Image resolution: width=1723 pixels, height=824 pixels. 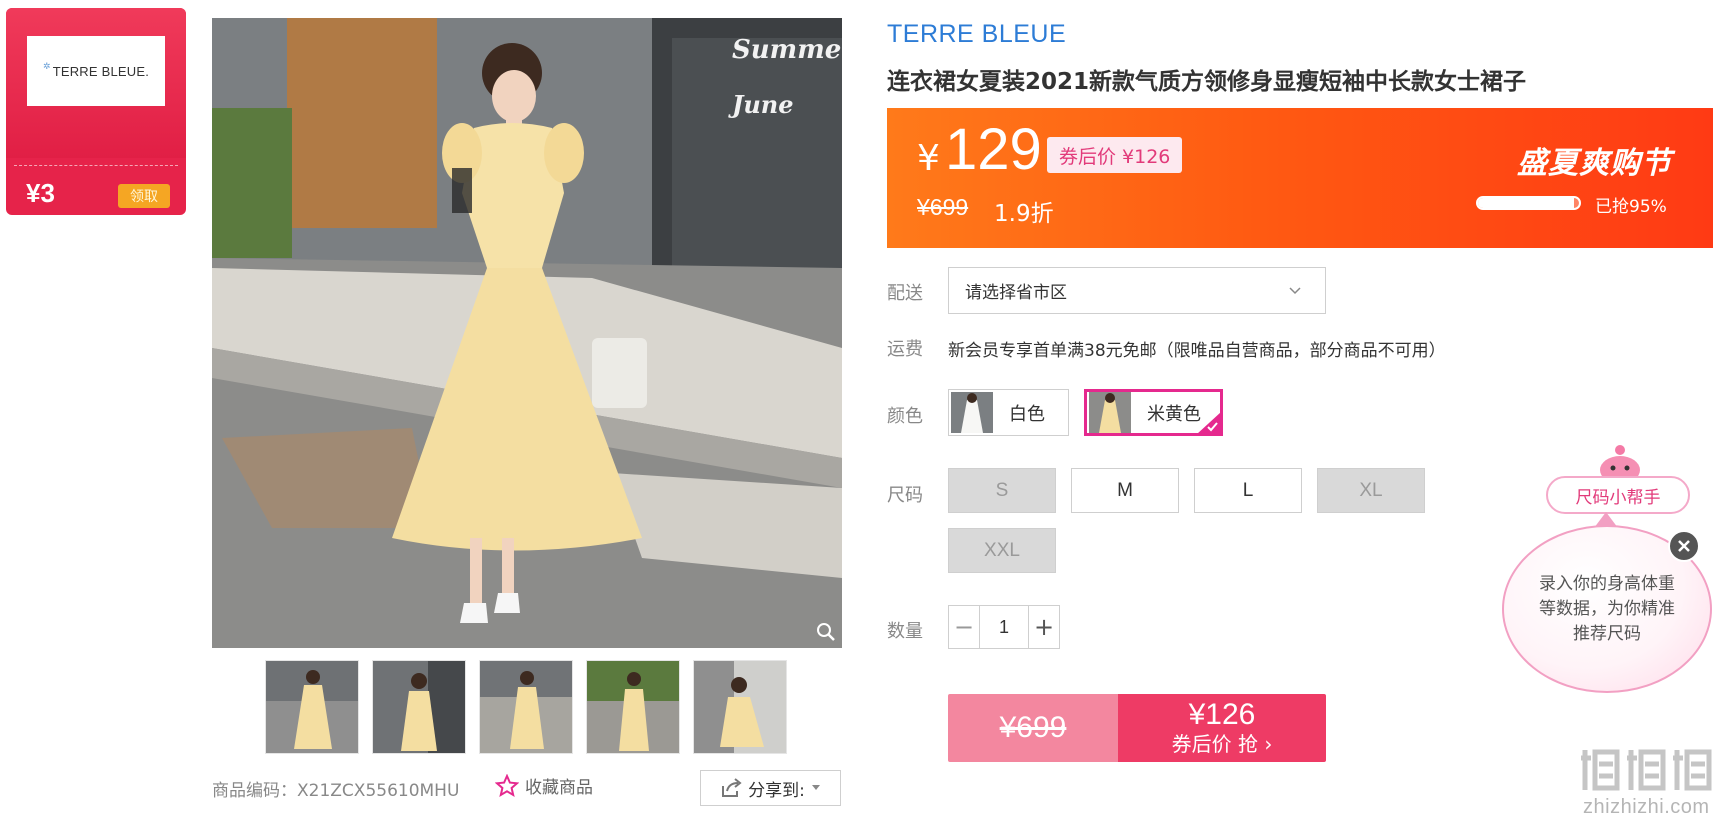 What do you see at coordinates (993, 149) in the screenshot?
I see `current-price: 129` at bounding box center [993, 149].